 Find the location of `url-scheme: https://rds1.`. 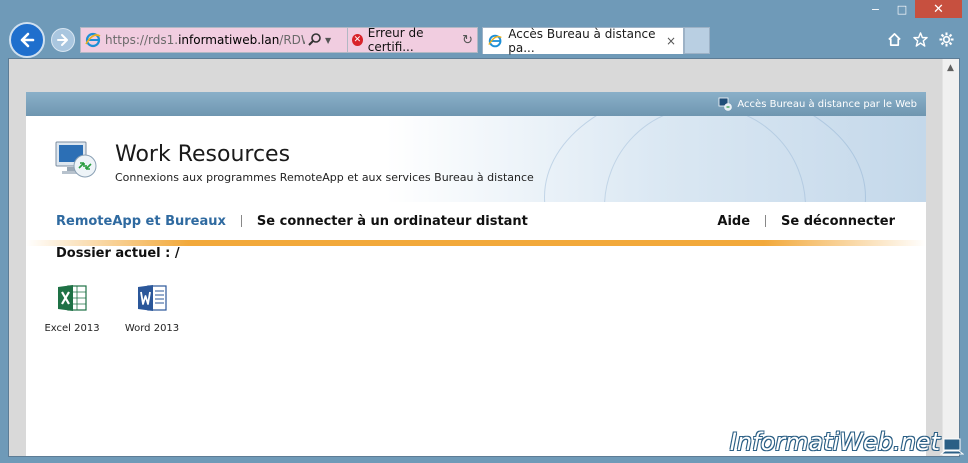

url-scheme: https://rds1. is located at coordinates (142, 40).